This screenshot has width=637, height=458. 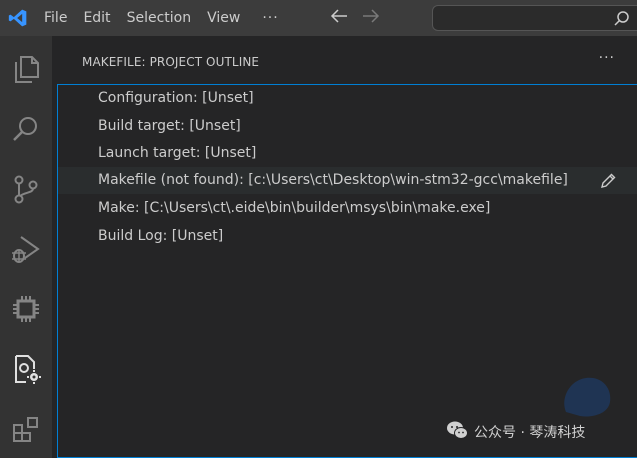 What do you see at coordinates (26, 309) in the screenshot?
I see `chip-icon` at bounding box center [26, 309].